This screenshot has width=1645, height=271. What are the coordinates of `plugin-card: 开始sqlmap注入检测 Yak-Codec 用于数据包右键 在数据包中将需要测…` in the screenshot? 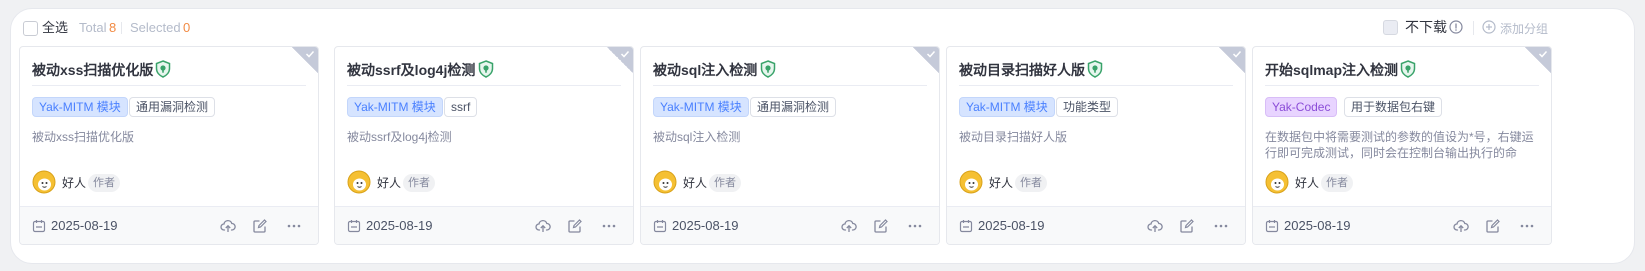 It's located at (1402, 145).